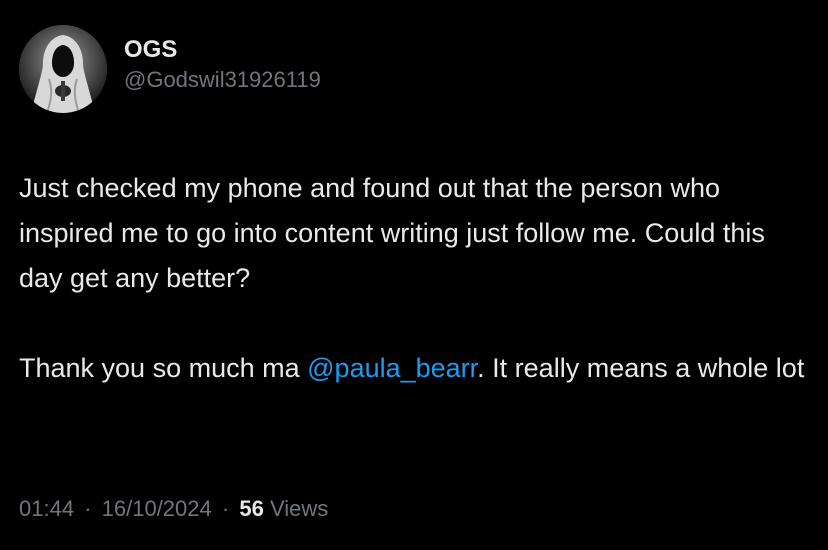 The height and width of the screenshot is (550, 828). I want to click on tweet-meta: 01:44 · 16/10/2024 · 56 Views, so click(173, 509).